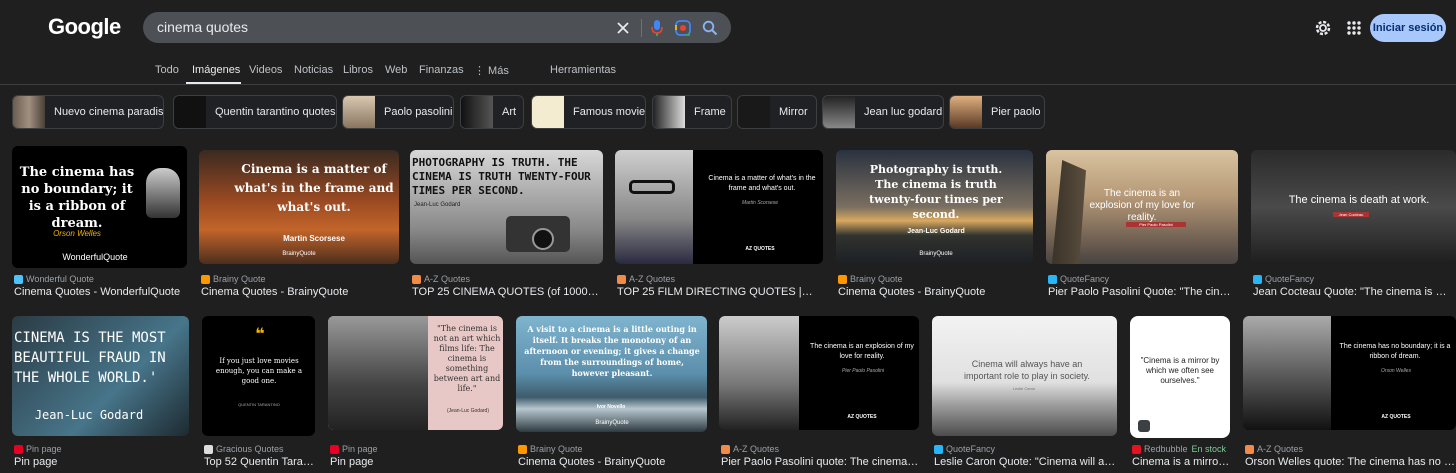 Image resolution: width=1456 pixels, height=473 pixels. Describe the element at coordinates (354, 449) in the screenshot. I see `result-source: Pin page` at that location.